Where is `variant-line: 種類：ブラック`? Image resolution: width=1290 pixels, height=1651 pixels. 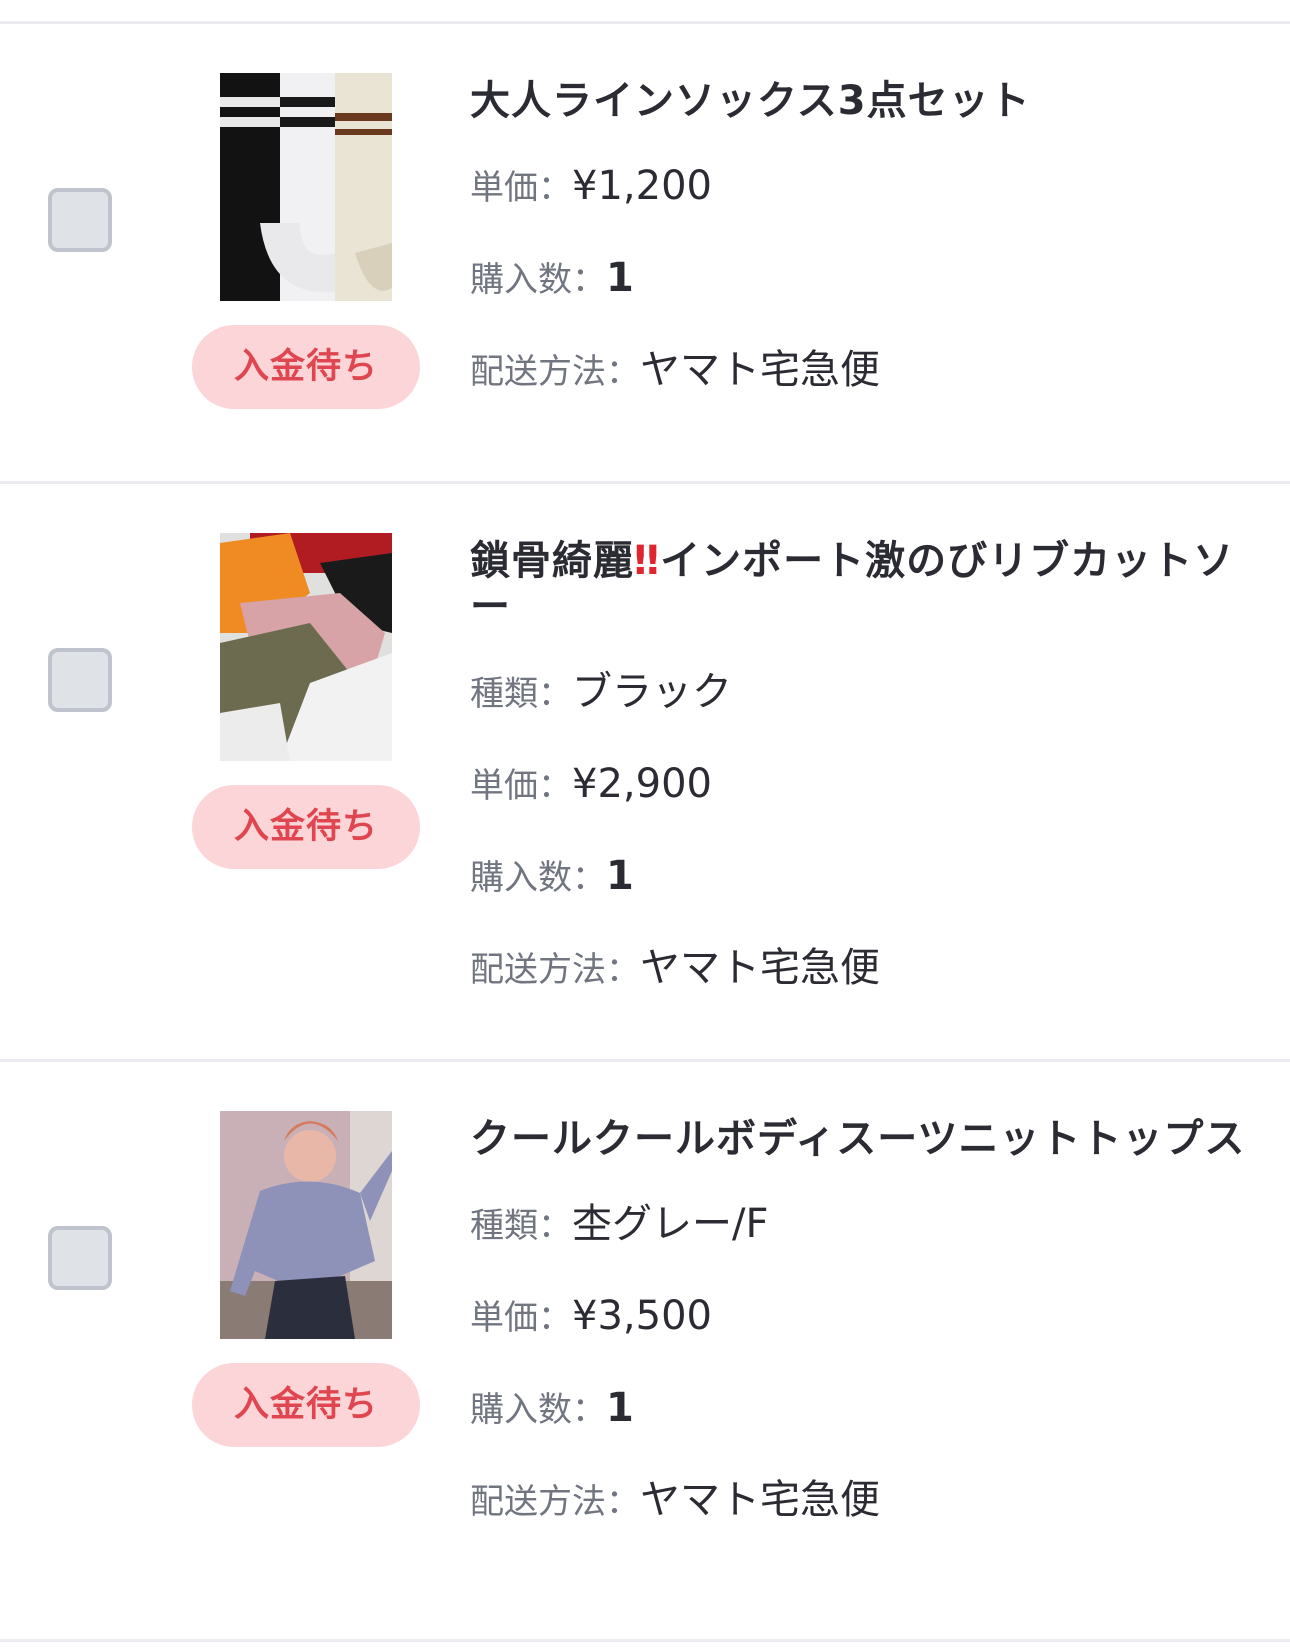 variant-line: 種類：ブラック is located at coordinates (860, 692).